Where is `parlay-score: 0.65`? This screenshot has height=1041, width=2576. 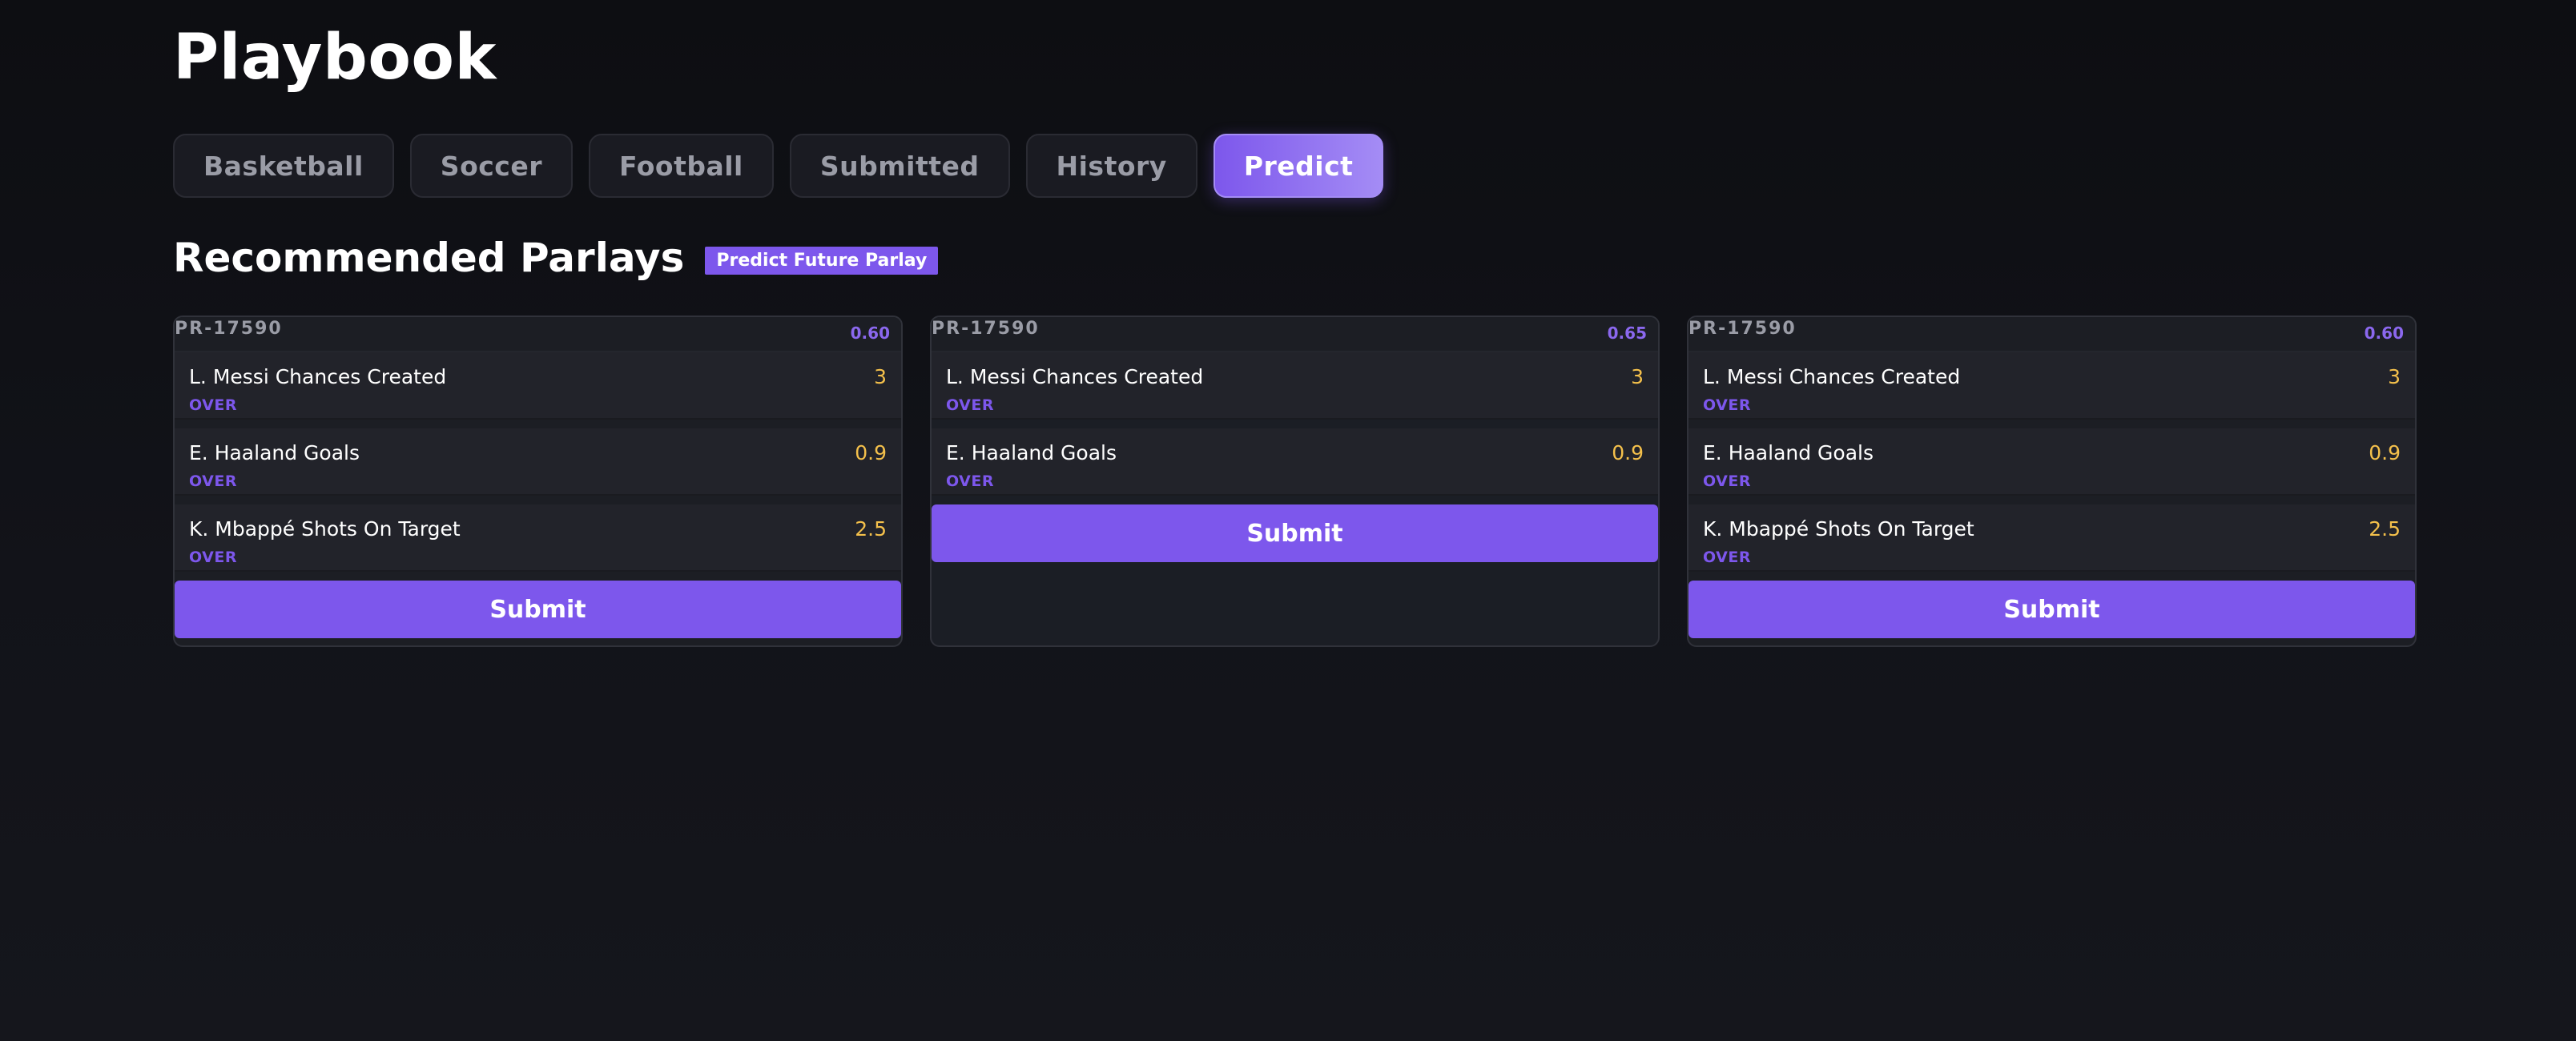 parlay-score: 0.65 is located at coordinates (1627, 333).